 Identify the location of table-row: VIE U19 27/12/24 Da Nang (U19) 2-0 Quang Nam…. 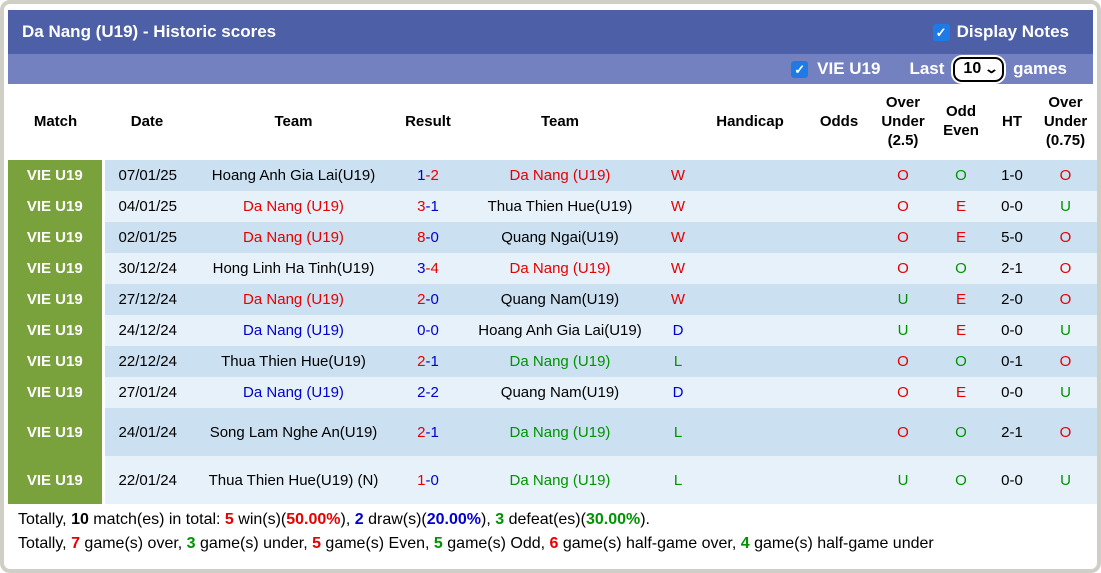
(552, 300).